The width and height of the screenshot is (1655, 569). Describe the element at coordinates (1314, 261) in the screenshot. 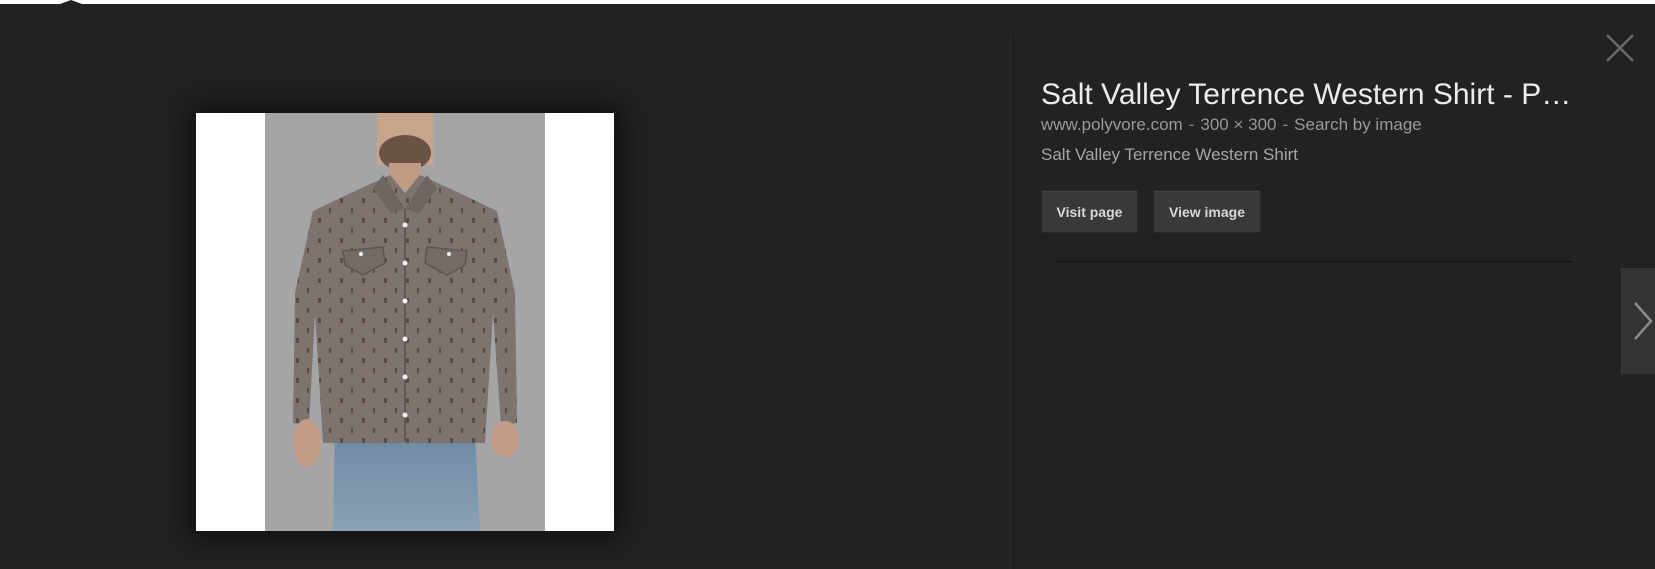

I see `section-divider` at that location.